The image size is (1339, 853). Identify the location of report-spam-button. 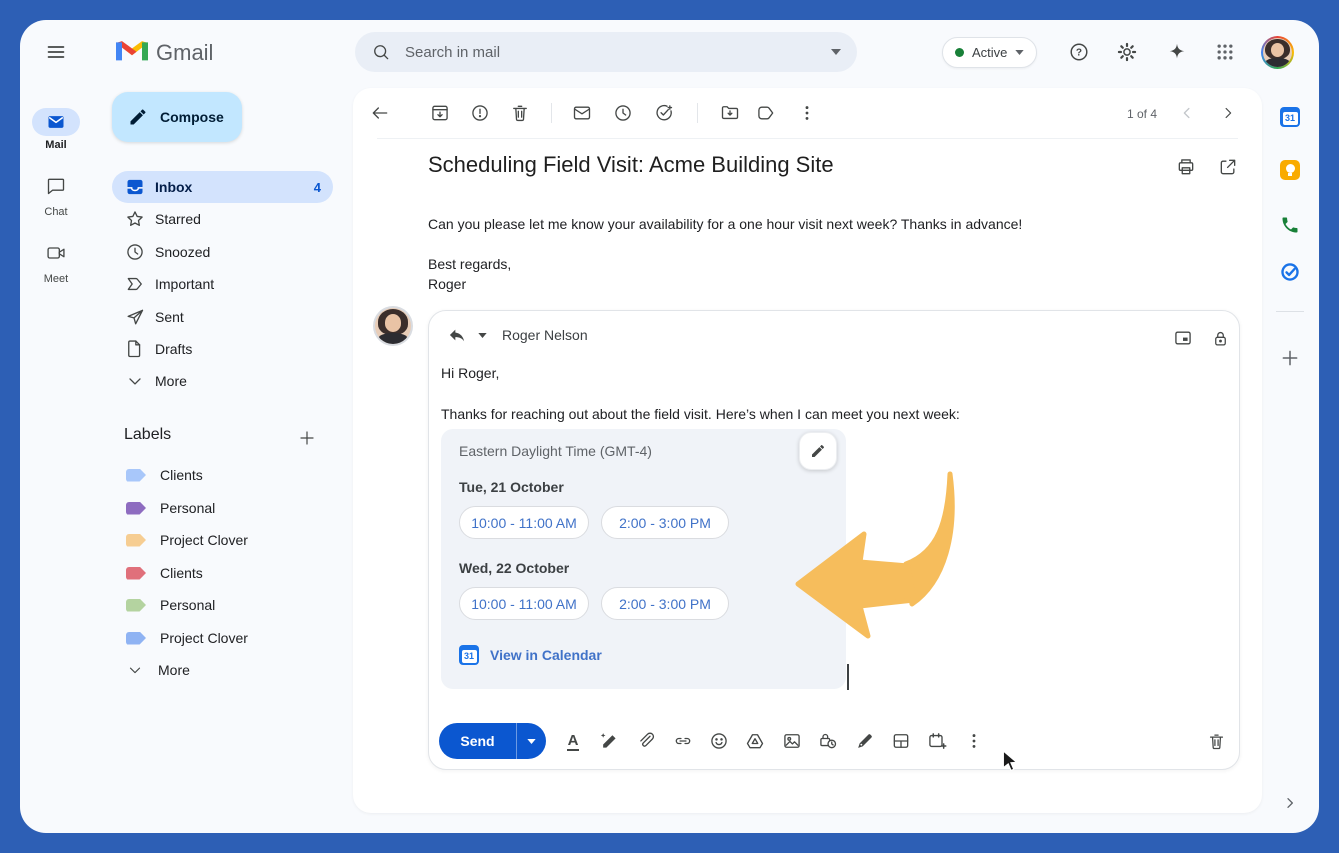
(480, 113).